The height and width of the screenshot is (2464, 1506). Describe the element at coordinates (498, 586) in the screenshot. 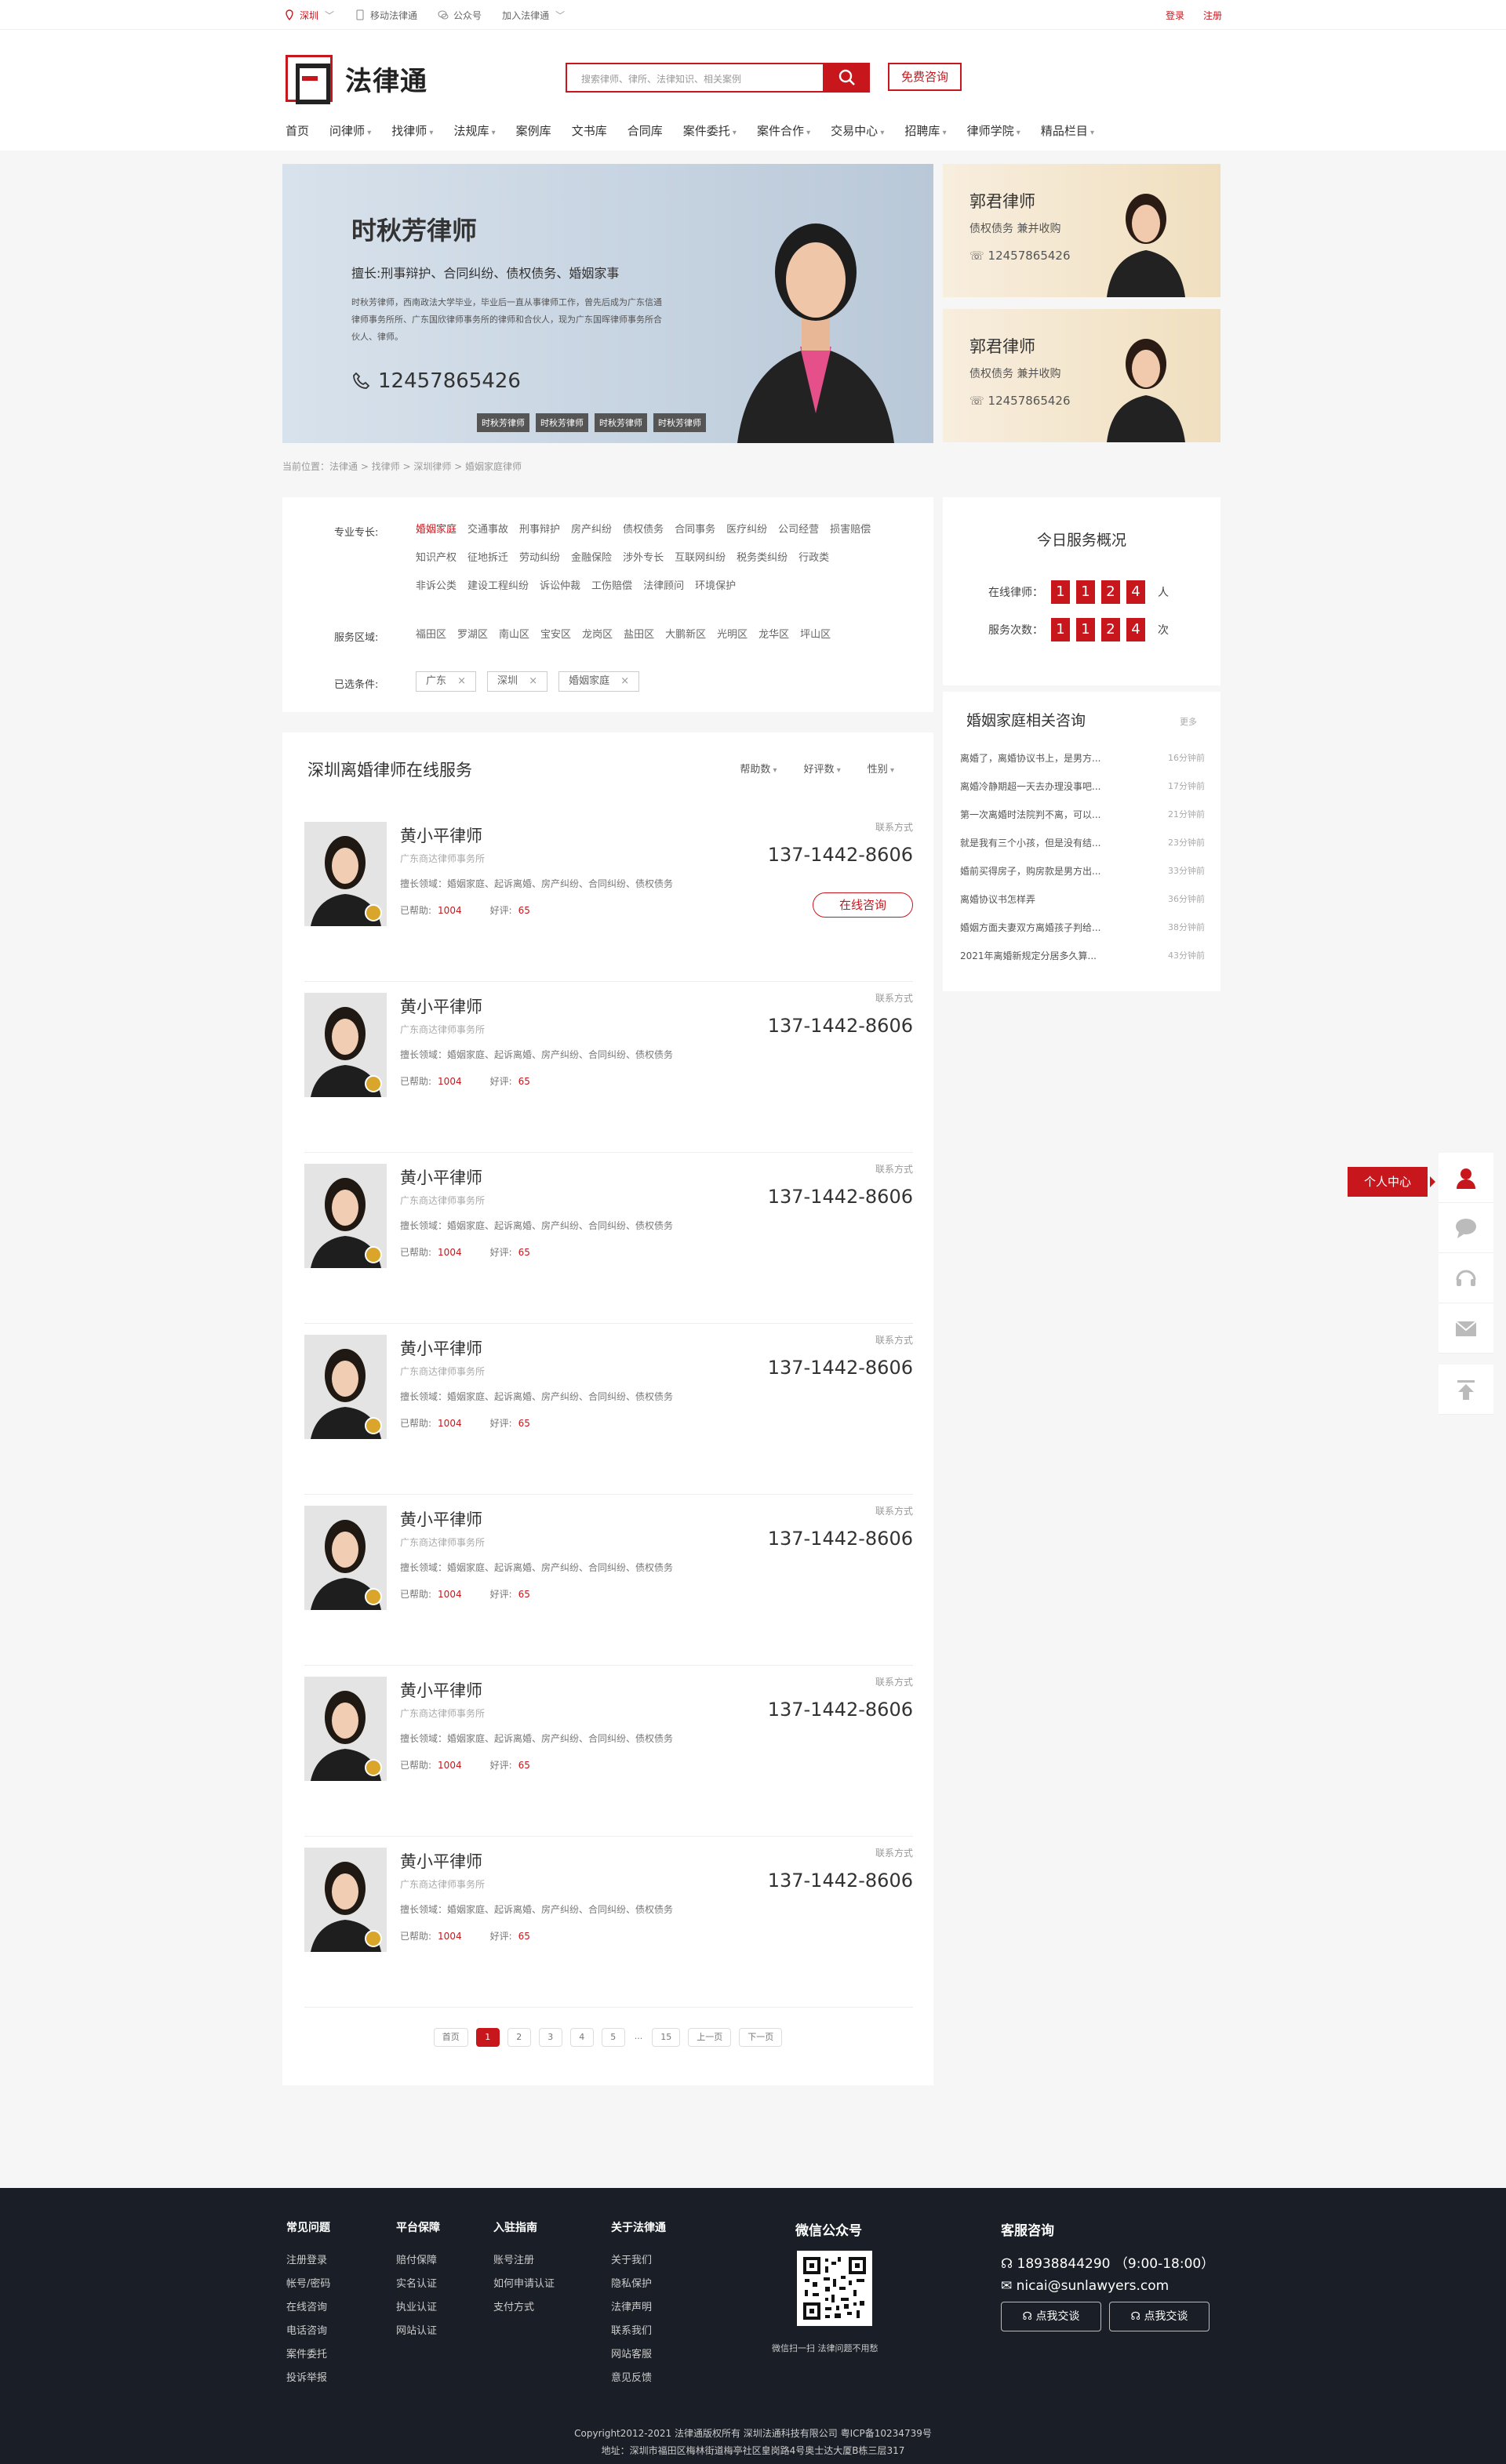

I see `spec-option: 建设工程纠纷` at that location.